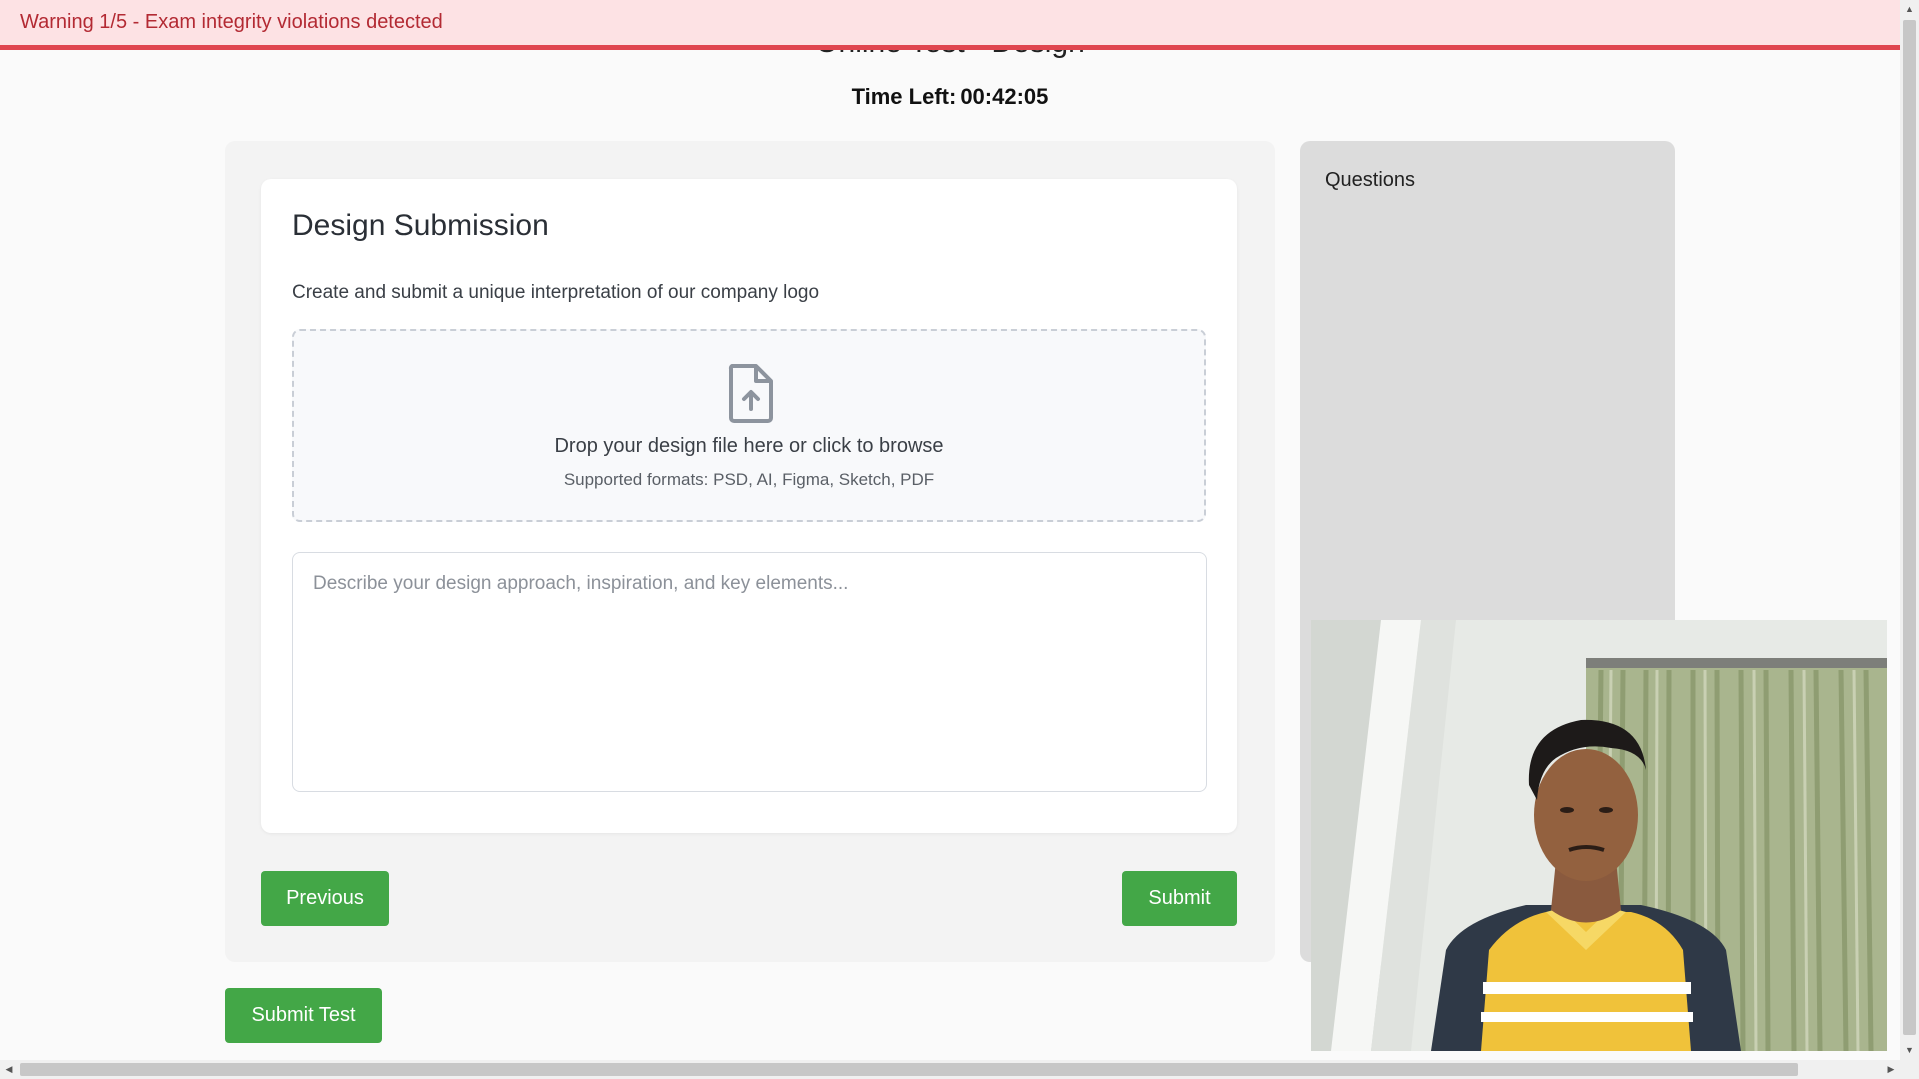 Image resolution: width=1919 pixels, height=1079 pixels. Describe the element at coordinates (909, 1069) in the screenshot. I see `horizontal-scroll-thumb` at that location.